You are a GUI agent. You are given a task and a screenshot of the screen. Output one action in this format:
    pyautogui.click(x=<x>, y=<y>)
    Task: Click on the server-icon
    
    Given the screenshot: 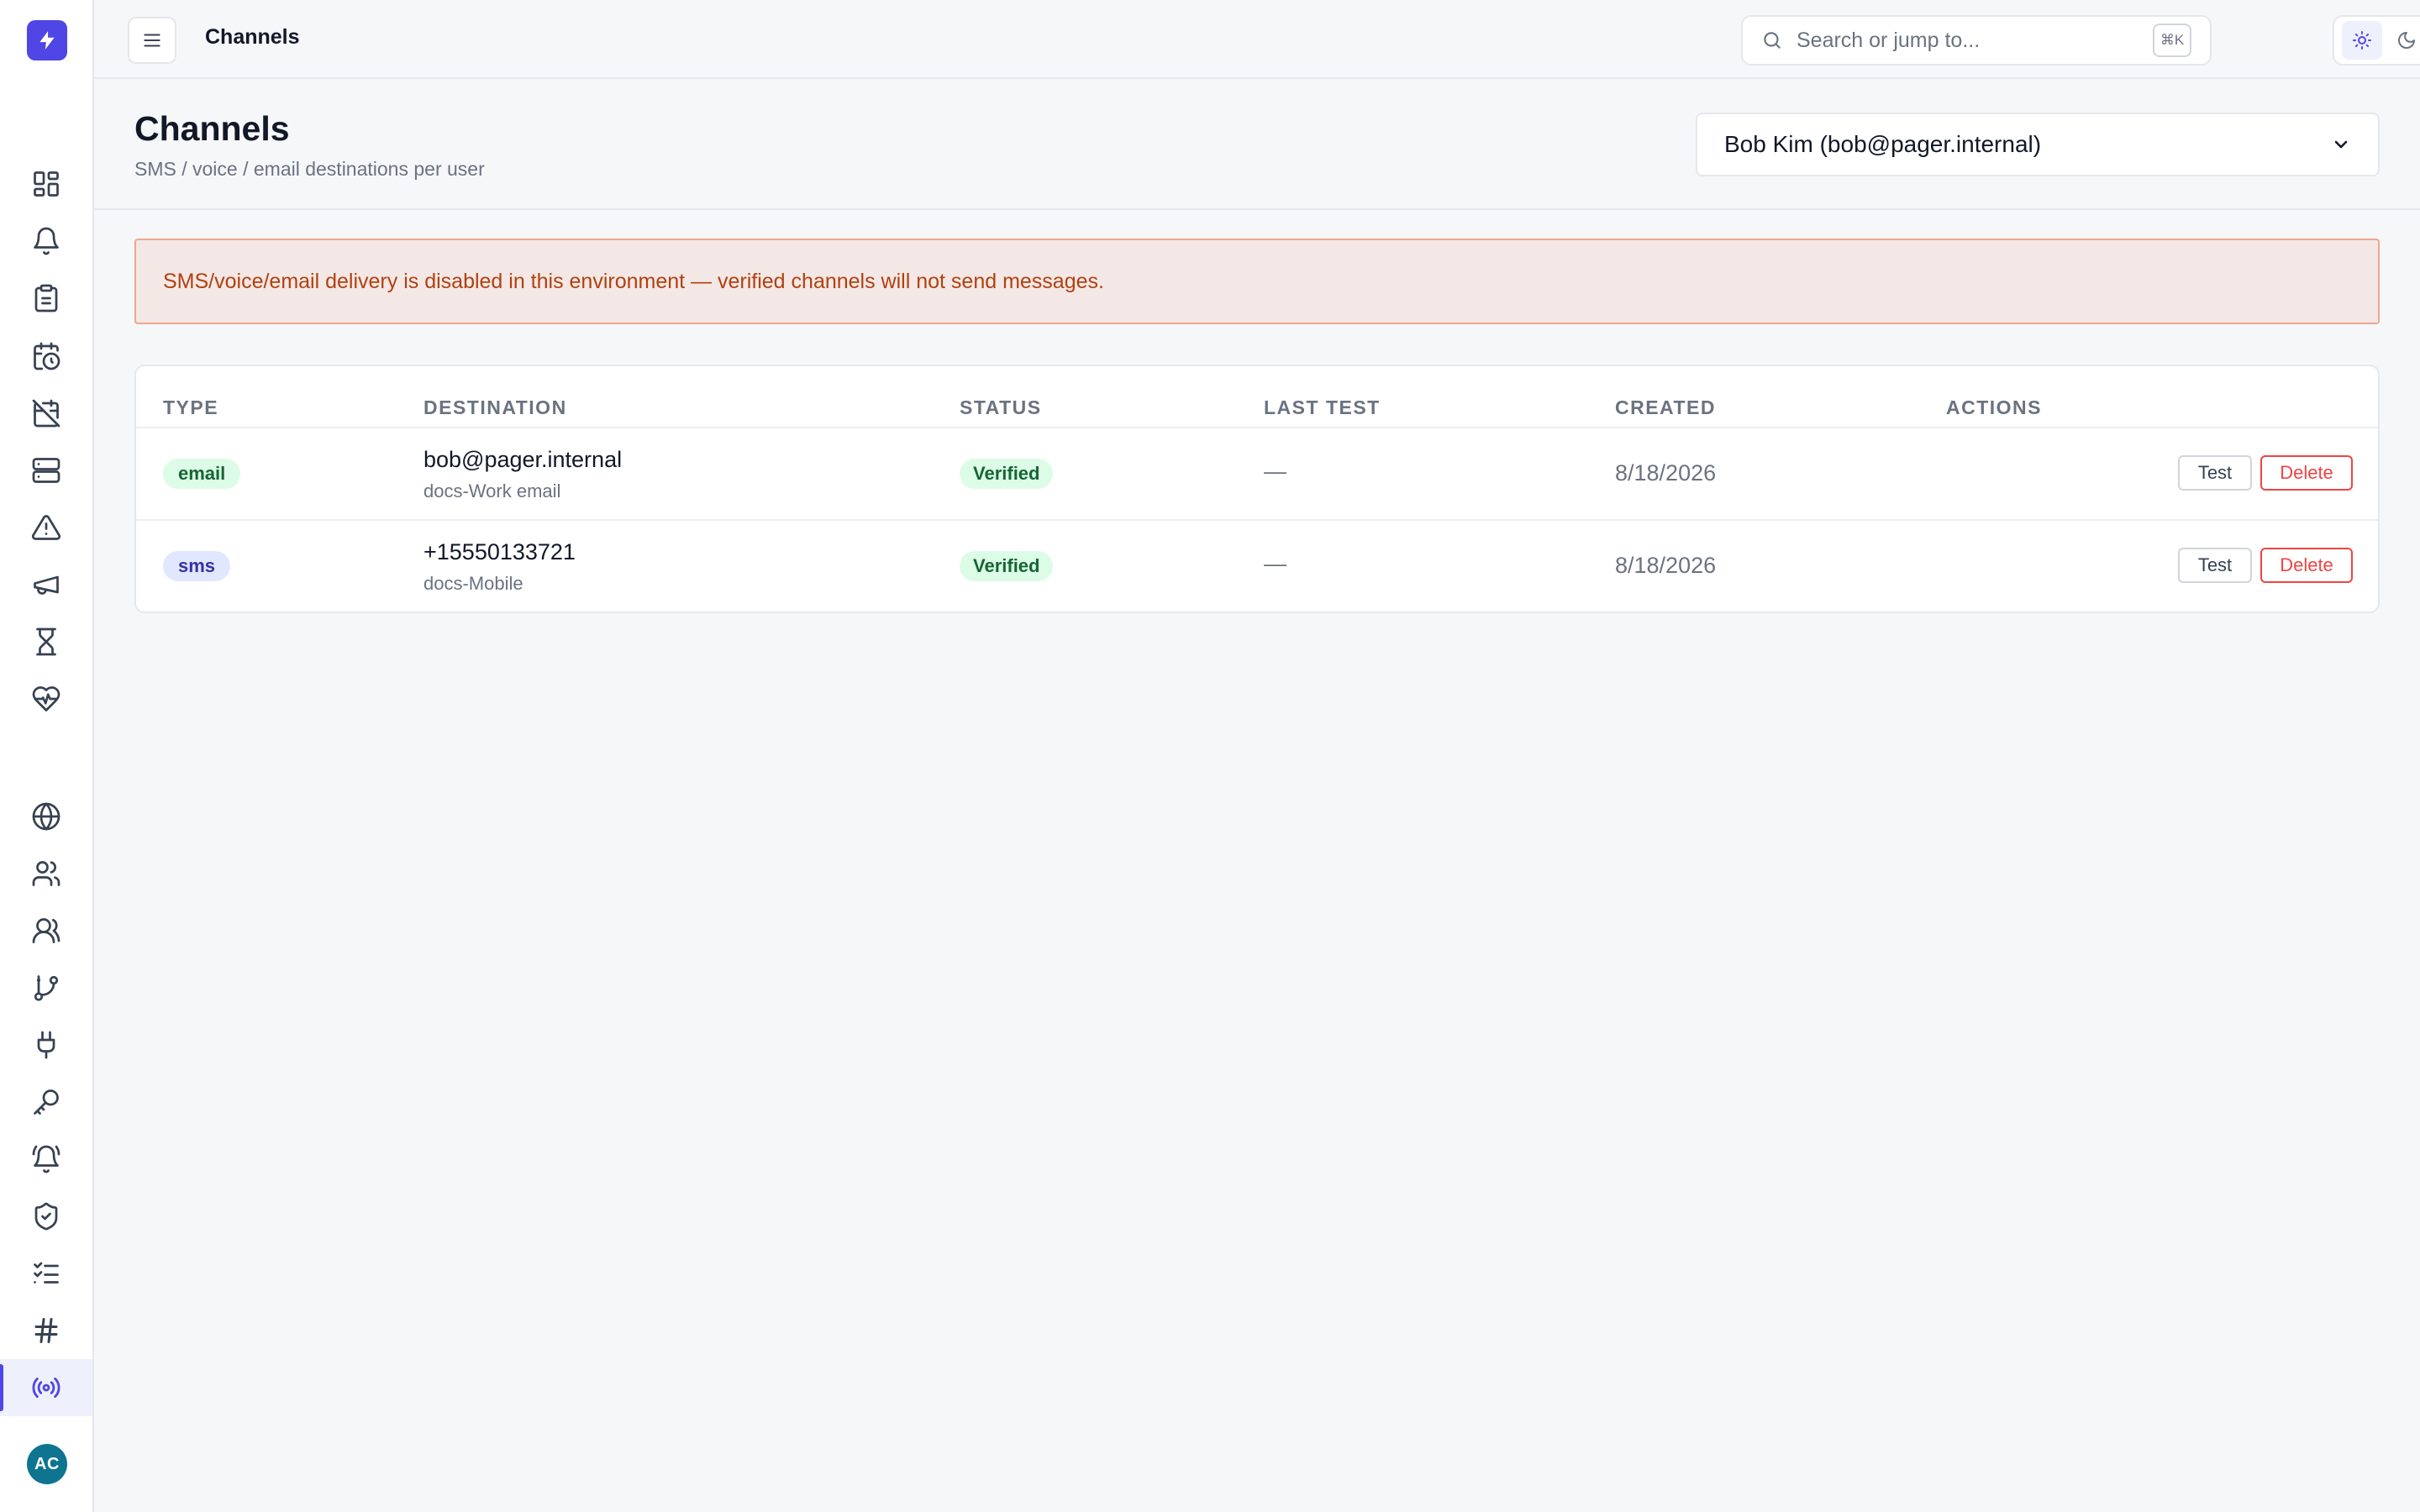 What is the action you would take?
    pyautogui.click(x=46, y=470)
    